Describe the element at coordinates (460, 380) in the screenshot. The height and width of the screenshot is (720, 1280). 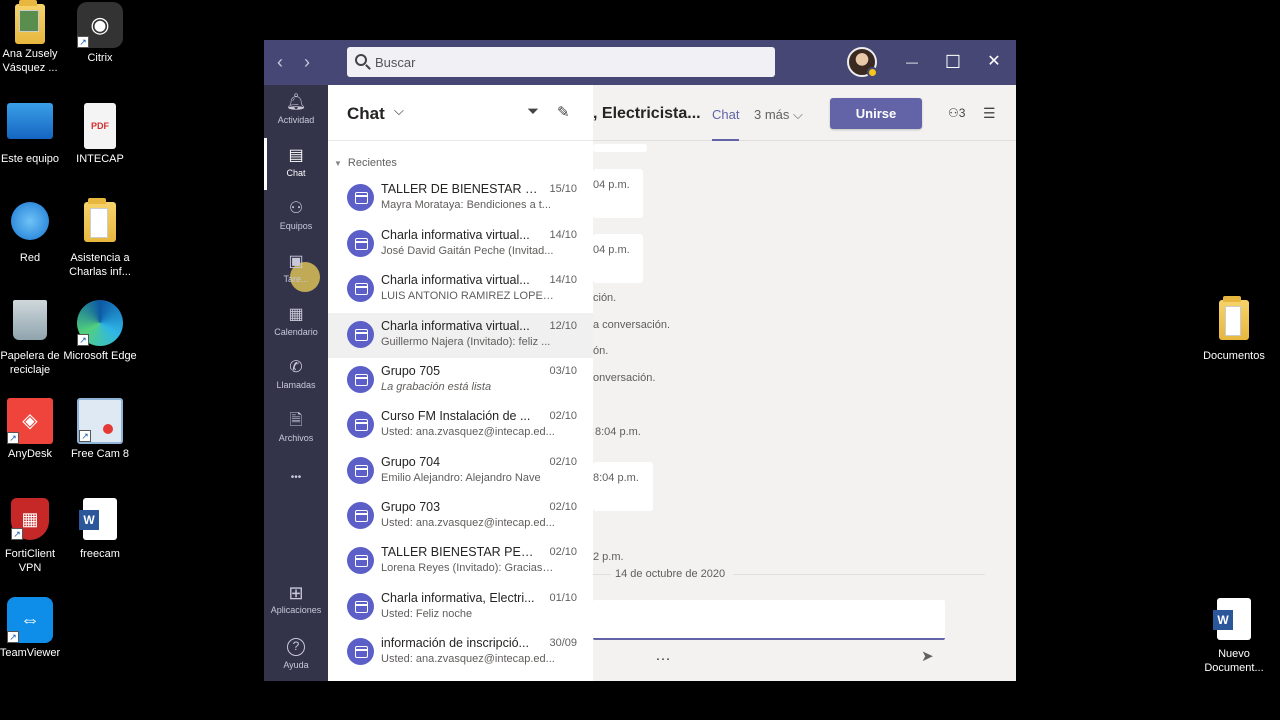
I see `chat-list-item: Grupo 705 03/10 La grabación está lista` at that location.